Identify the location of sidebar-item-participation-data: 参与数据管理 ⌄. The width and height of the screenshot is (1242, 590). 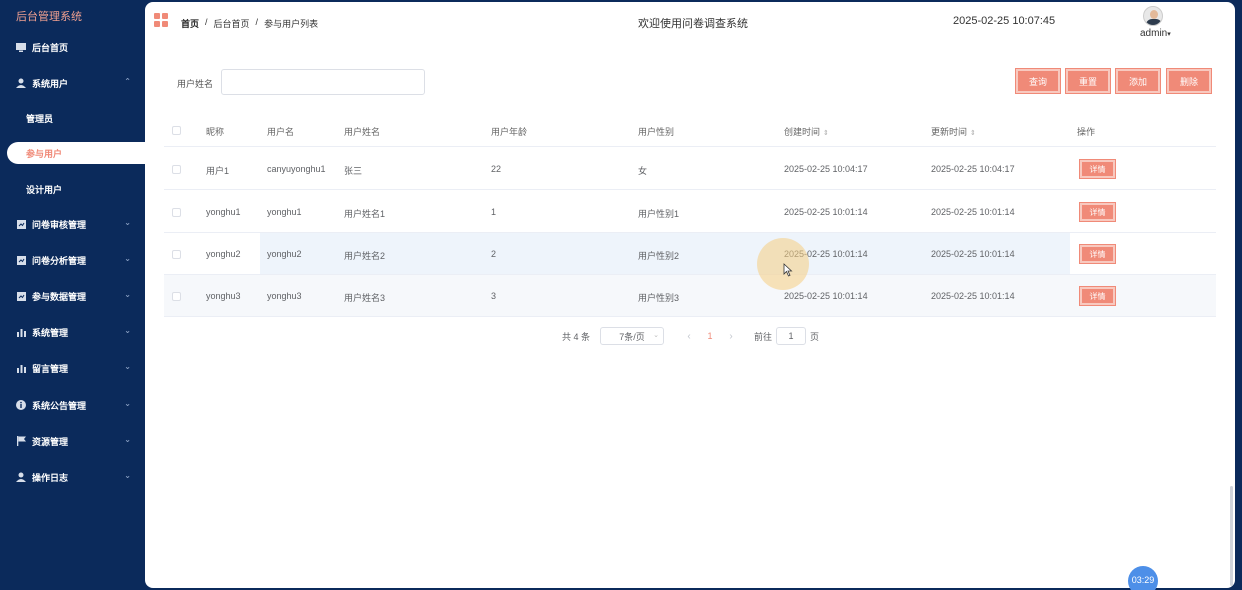
(72, 296).